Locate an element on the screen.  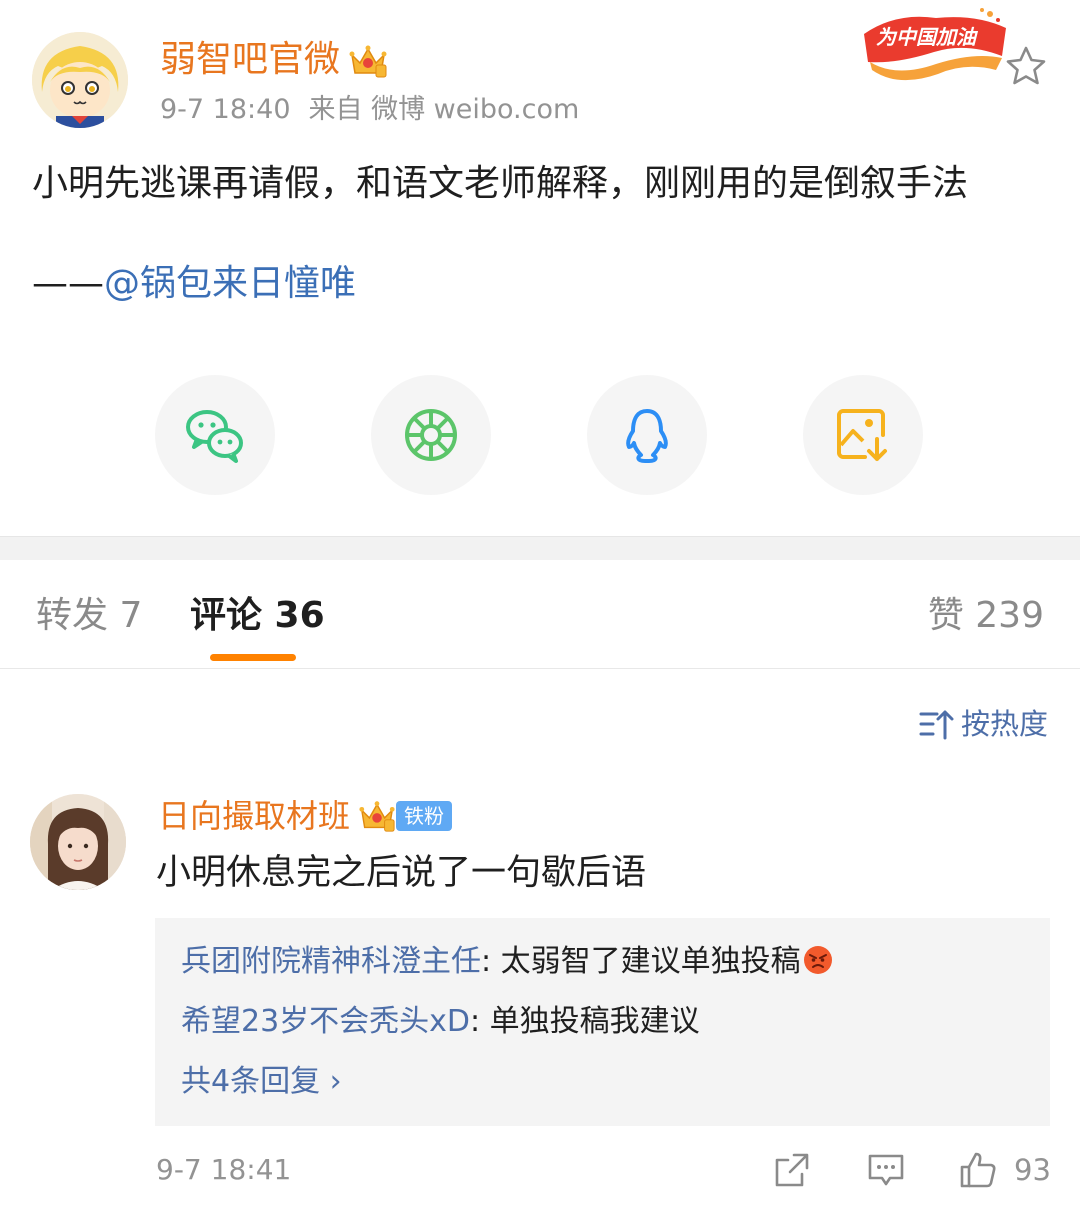
share-moments-button is located at coordinates (431, 435).